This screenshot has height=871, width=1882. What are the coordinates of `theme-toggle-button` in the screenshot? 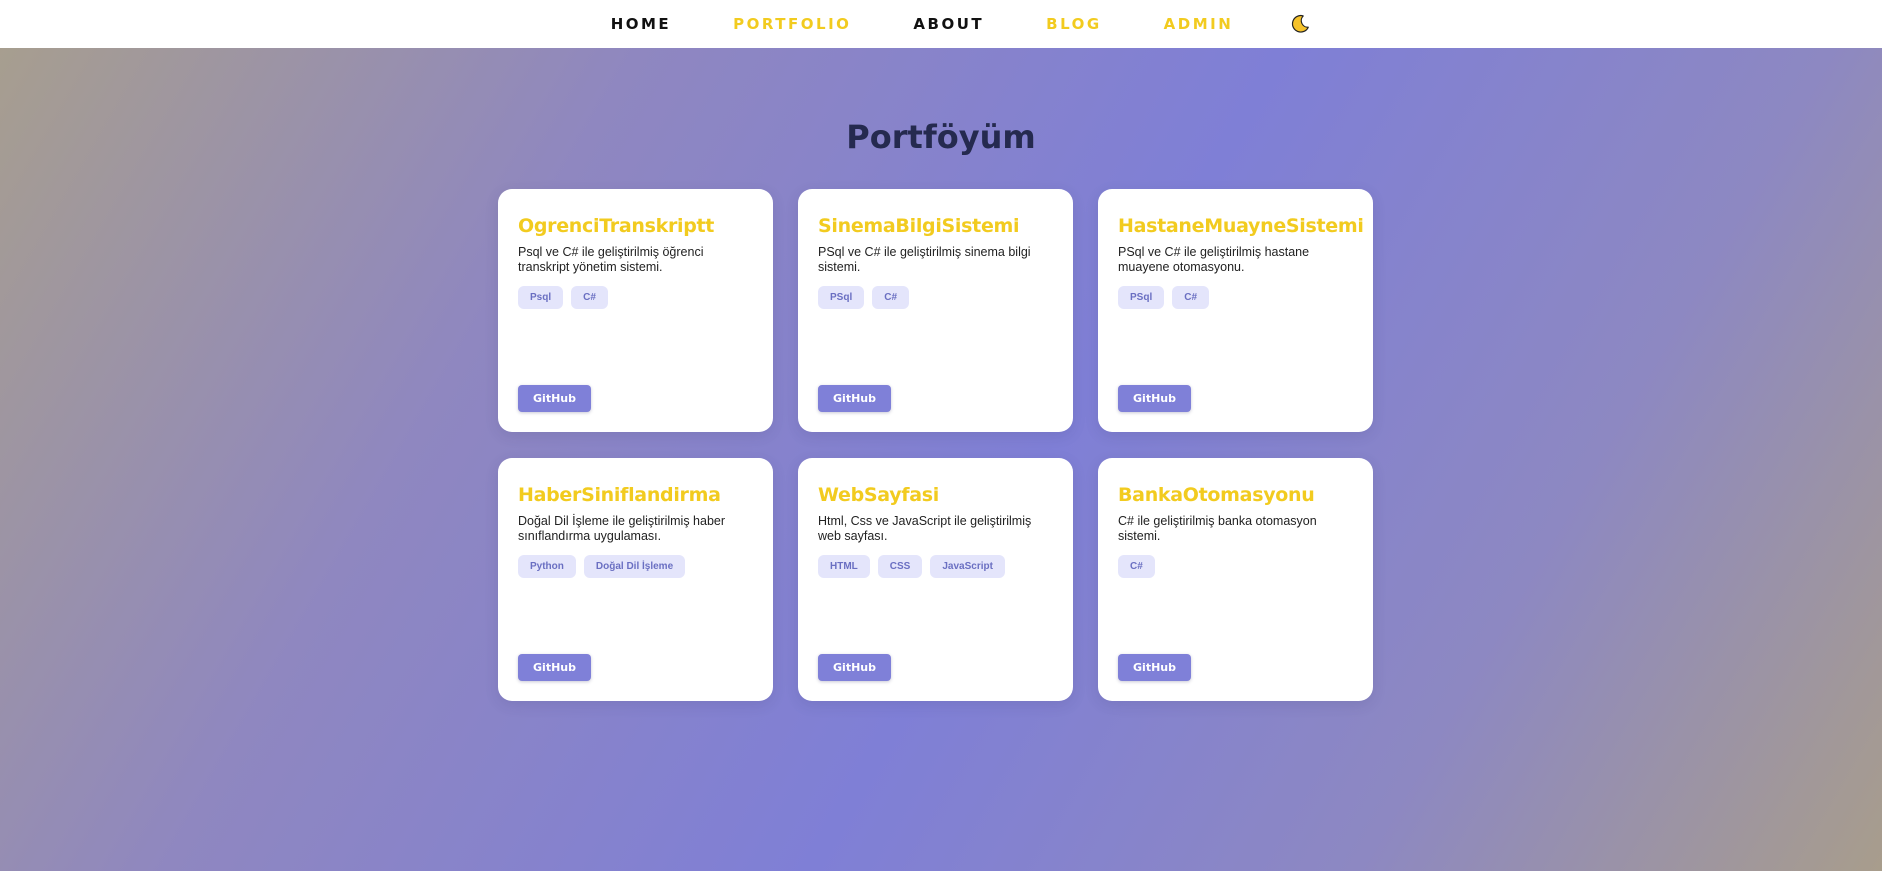 It's located at (1300, 24).